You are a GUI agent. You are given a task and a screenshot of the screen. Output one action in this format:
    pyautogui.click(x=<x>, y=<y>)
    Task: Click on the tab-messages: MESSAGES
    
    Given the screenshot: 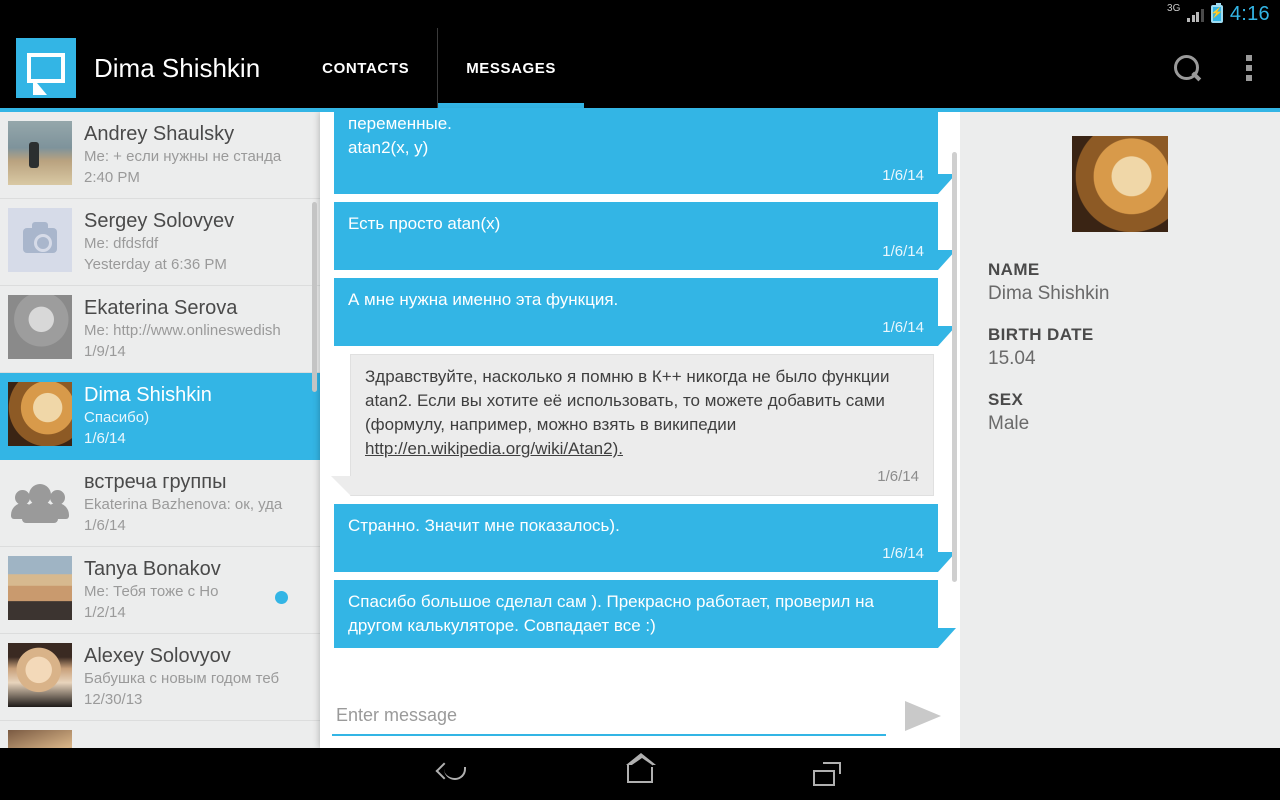 What is the action you would take?
    pyautogui.click(x=510, y=68)
    